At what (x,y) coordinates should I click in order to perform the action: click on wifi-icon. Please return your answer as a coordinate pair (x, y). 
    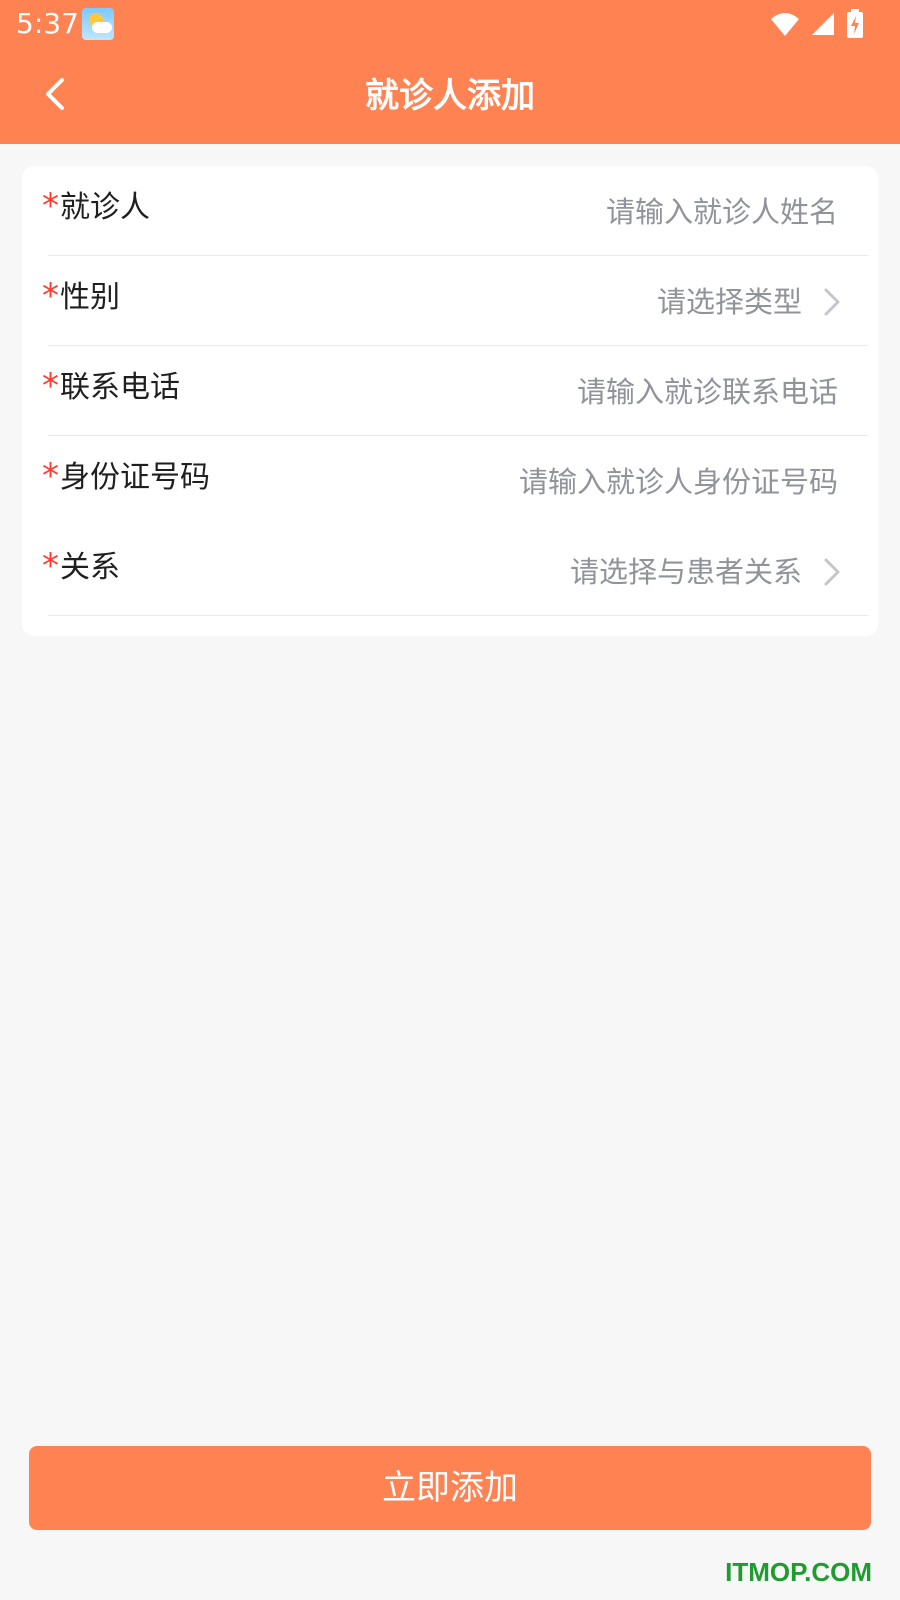
    Looking at the image, I should click on (785, 24).